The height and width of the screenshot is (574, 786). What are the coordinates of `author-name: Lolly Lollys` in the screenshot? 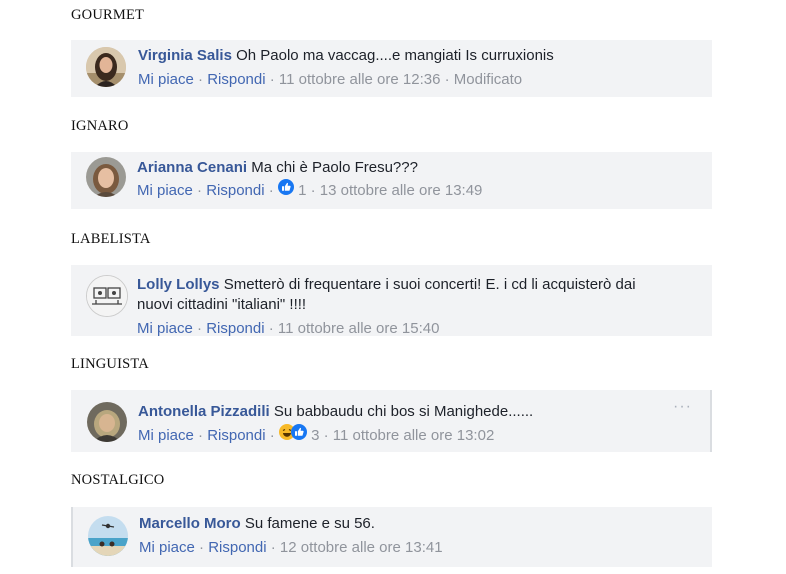 It's located at (178, 284).